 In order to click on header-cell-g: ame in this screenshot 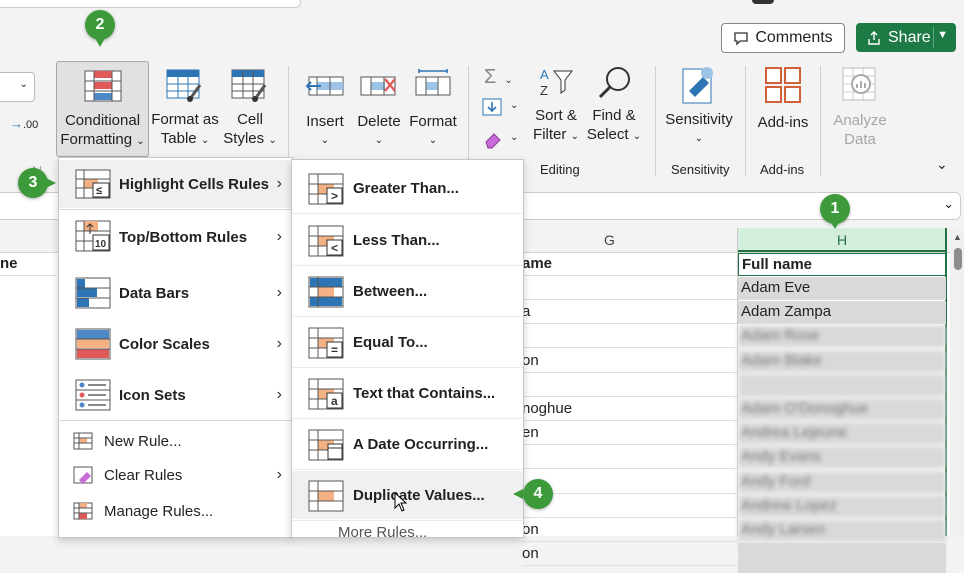, I will do `click(629, 264)`.